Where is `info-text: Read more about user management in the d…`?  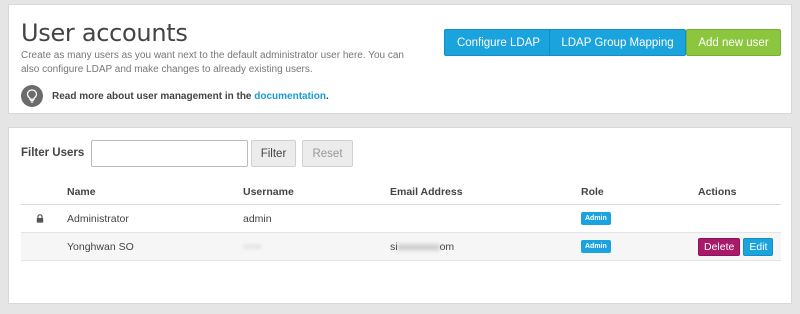 info-text: Read more about user management in the d… is located at coordinates (190, 96).